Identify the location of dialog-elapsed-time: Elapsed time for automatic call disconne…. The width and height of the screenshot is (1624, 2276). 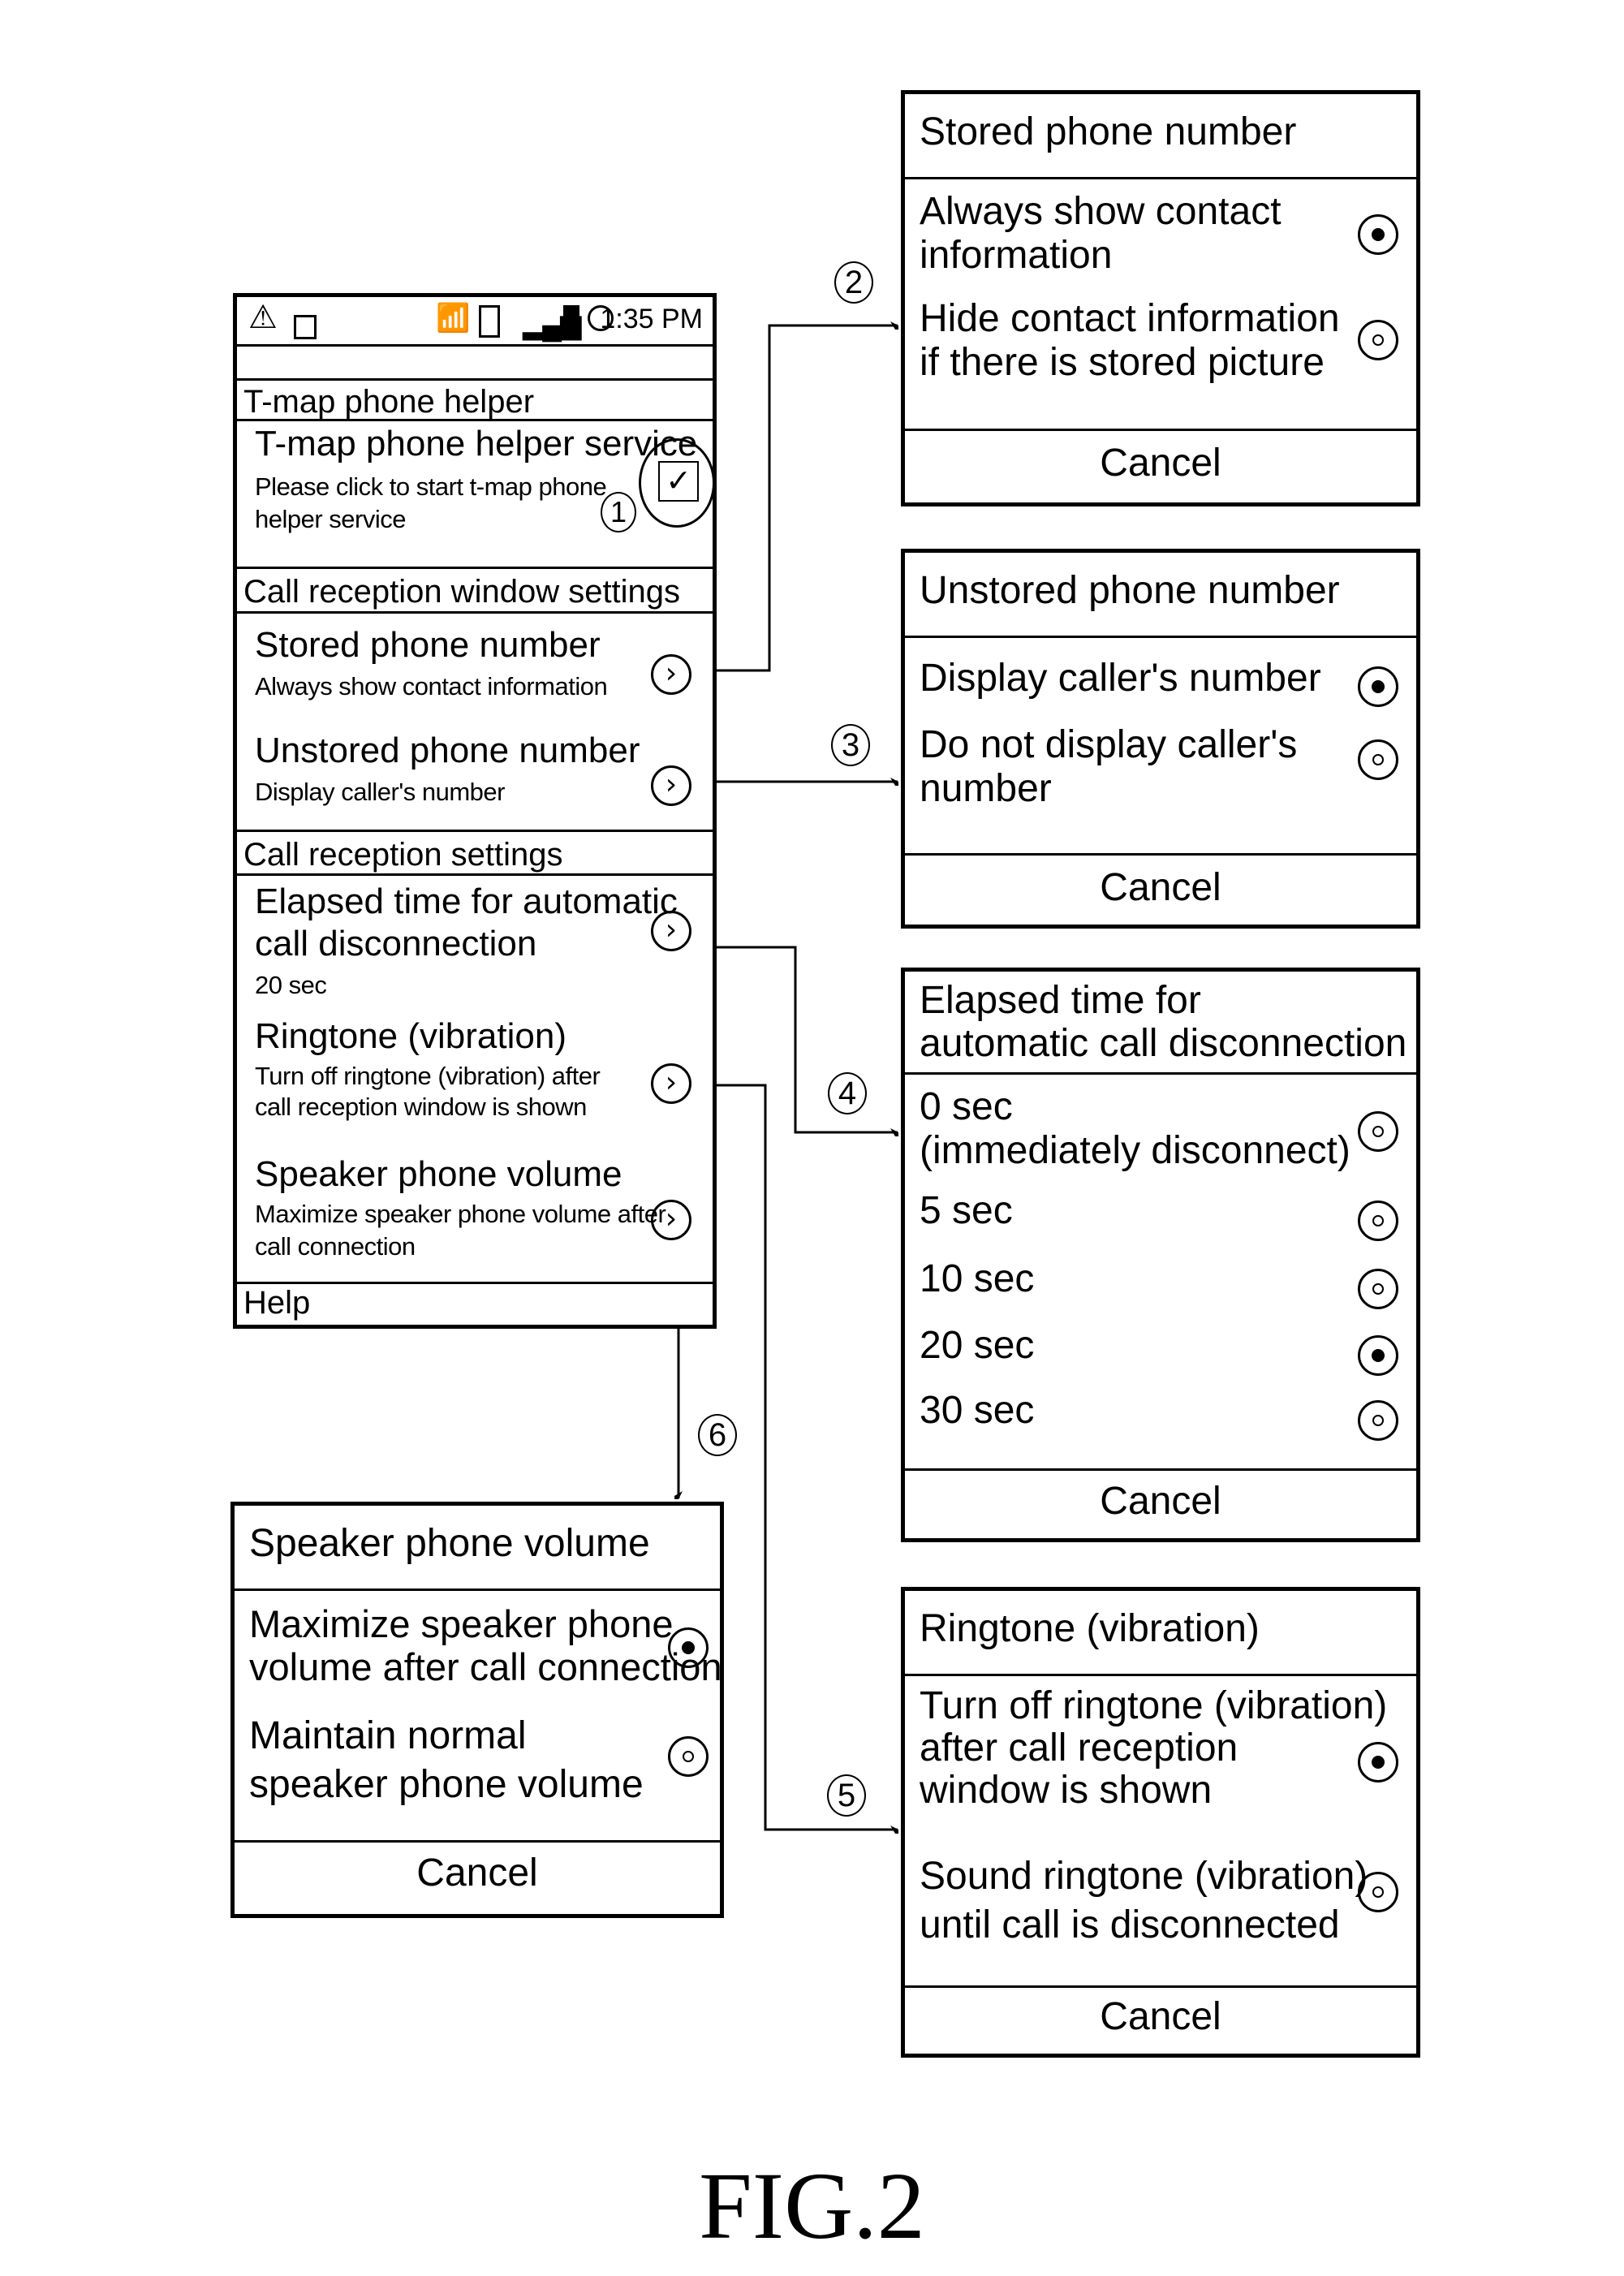
(1161, 1255).